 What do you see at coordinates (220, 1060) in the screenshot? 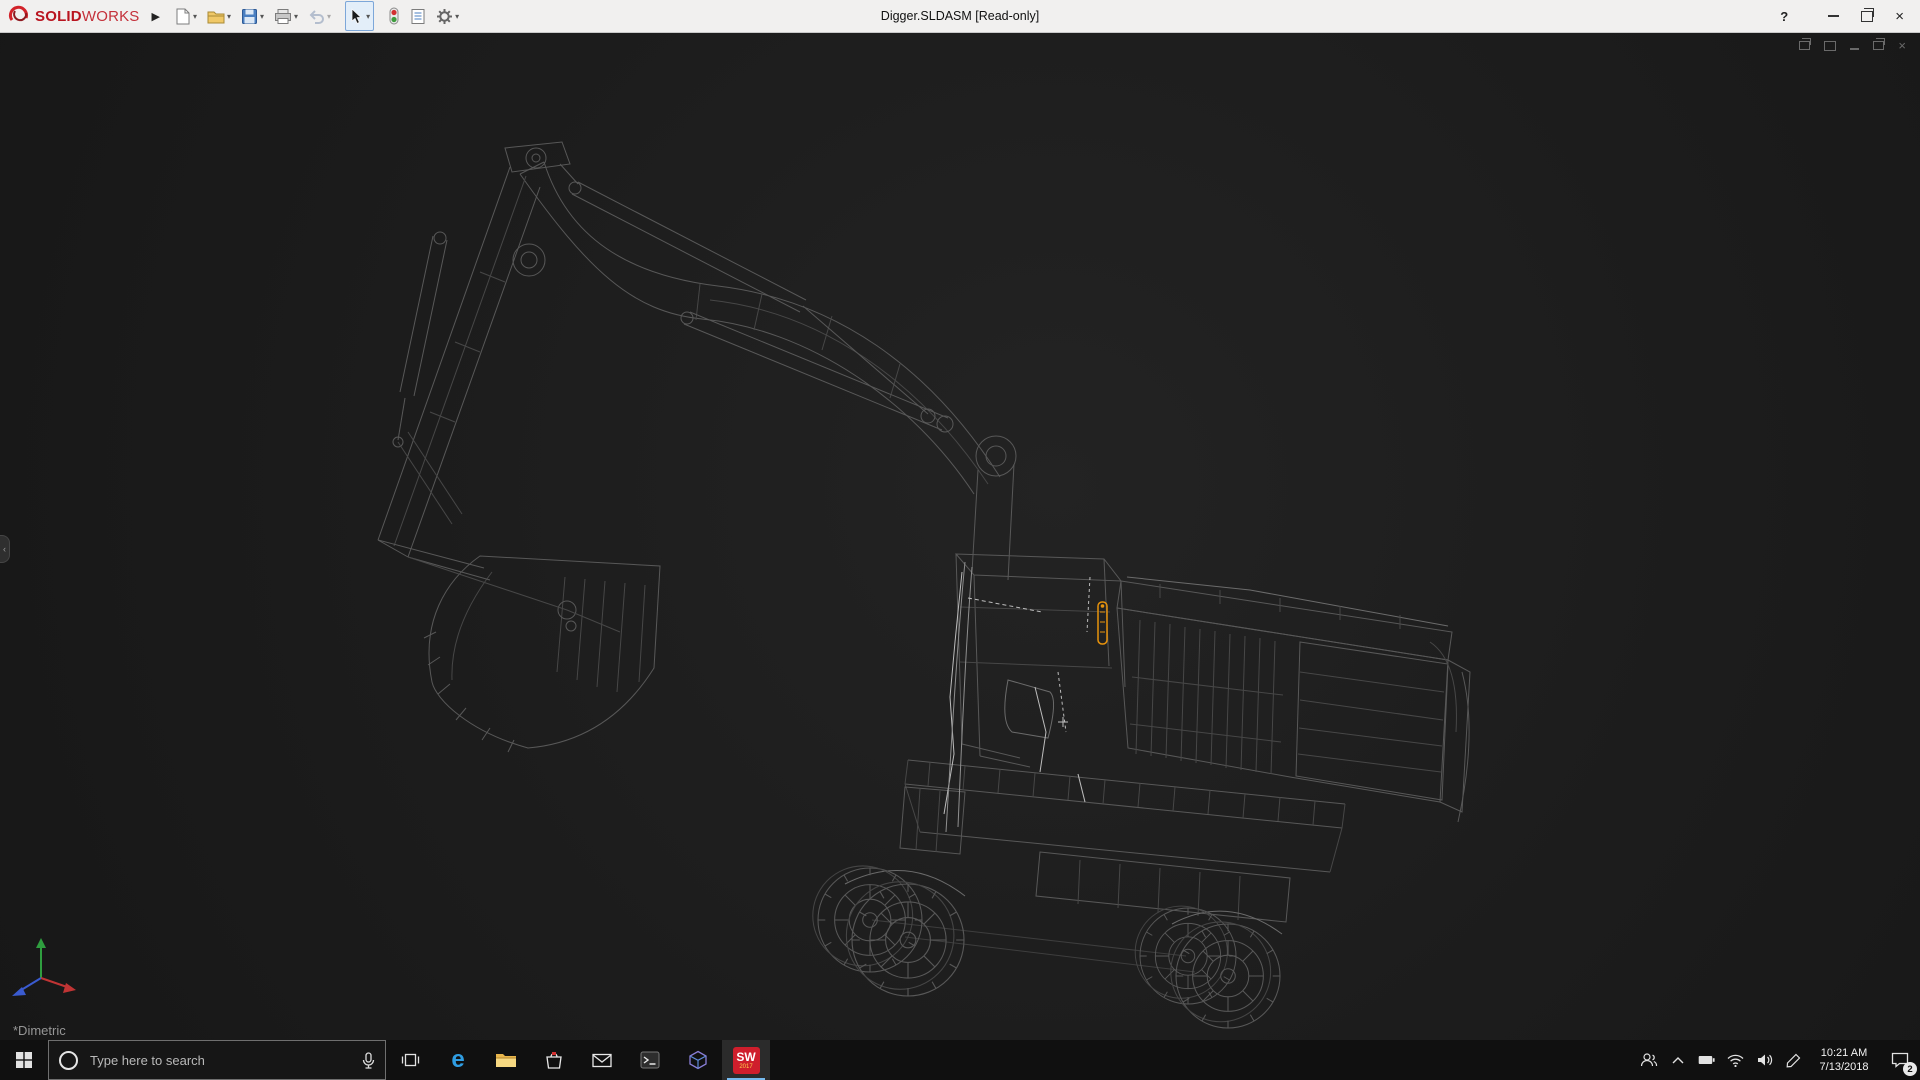
I see `search-input` at bounding box center [220, 1060].